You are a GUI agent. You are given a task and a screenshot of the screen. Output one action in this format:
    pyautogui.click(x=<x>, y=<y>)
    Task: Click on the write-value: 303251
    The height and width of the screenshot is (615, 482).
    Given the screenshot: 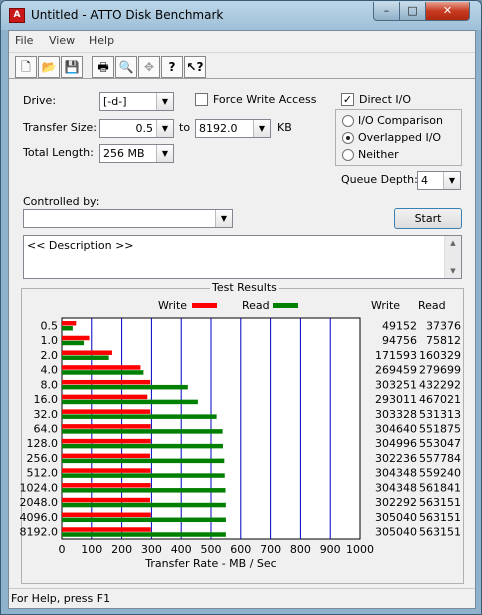 What is the action you would take?
    pyautogui.click(x=396, y=384)
    